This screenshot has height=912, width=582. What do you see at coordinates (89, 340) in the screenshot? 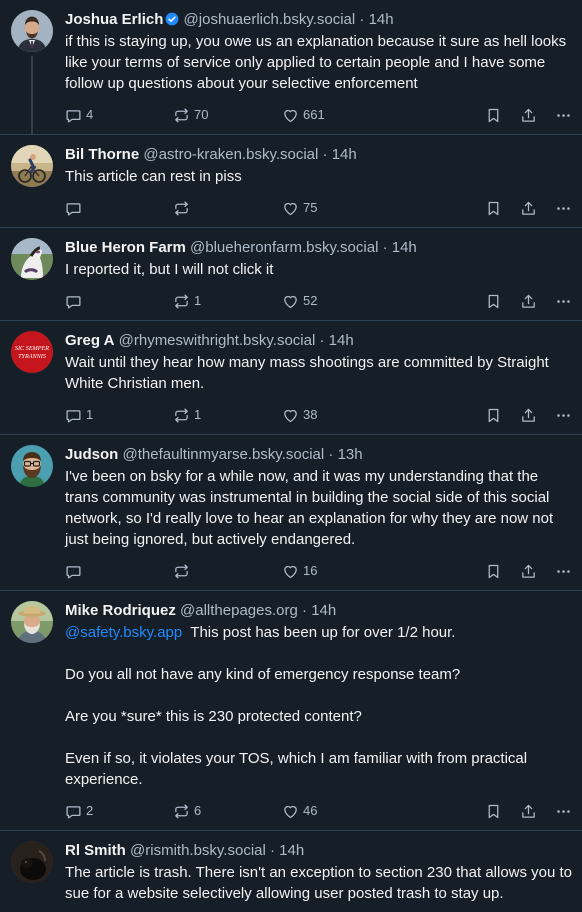
I see `author-name: Greg A` at bounding box center [89, 340].